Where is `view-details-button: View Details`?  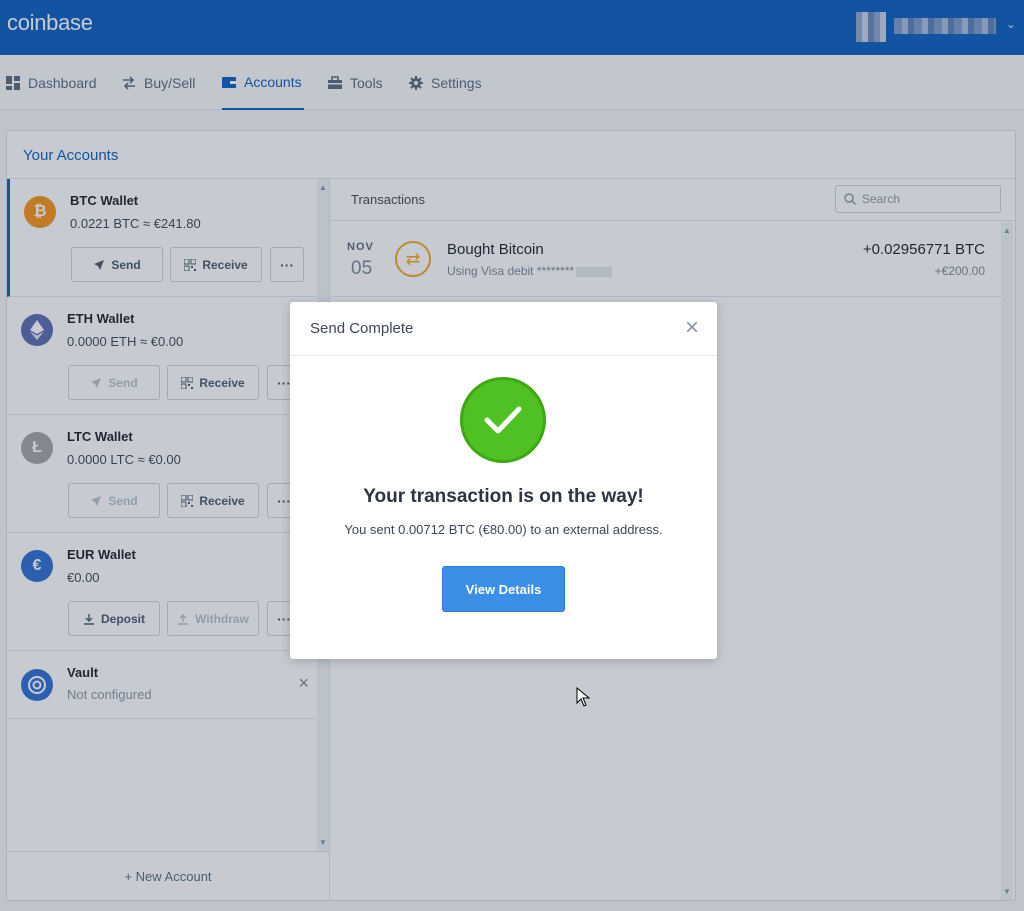 view-details-button: View Details is located at coordinates (503, 589).